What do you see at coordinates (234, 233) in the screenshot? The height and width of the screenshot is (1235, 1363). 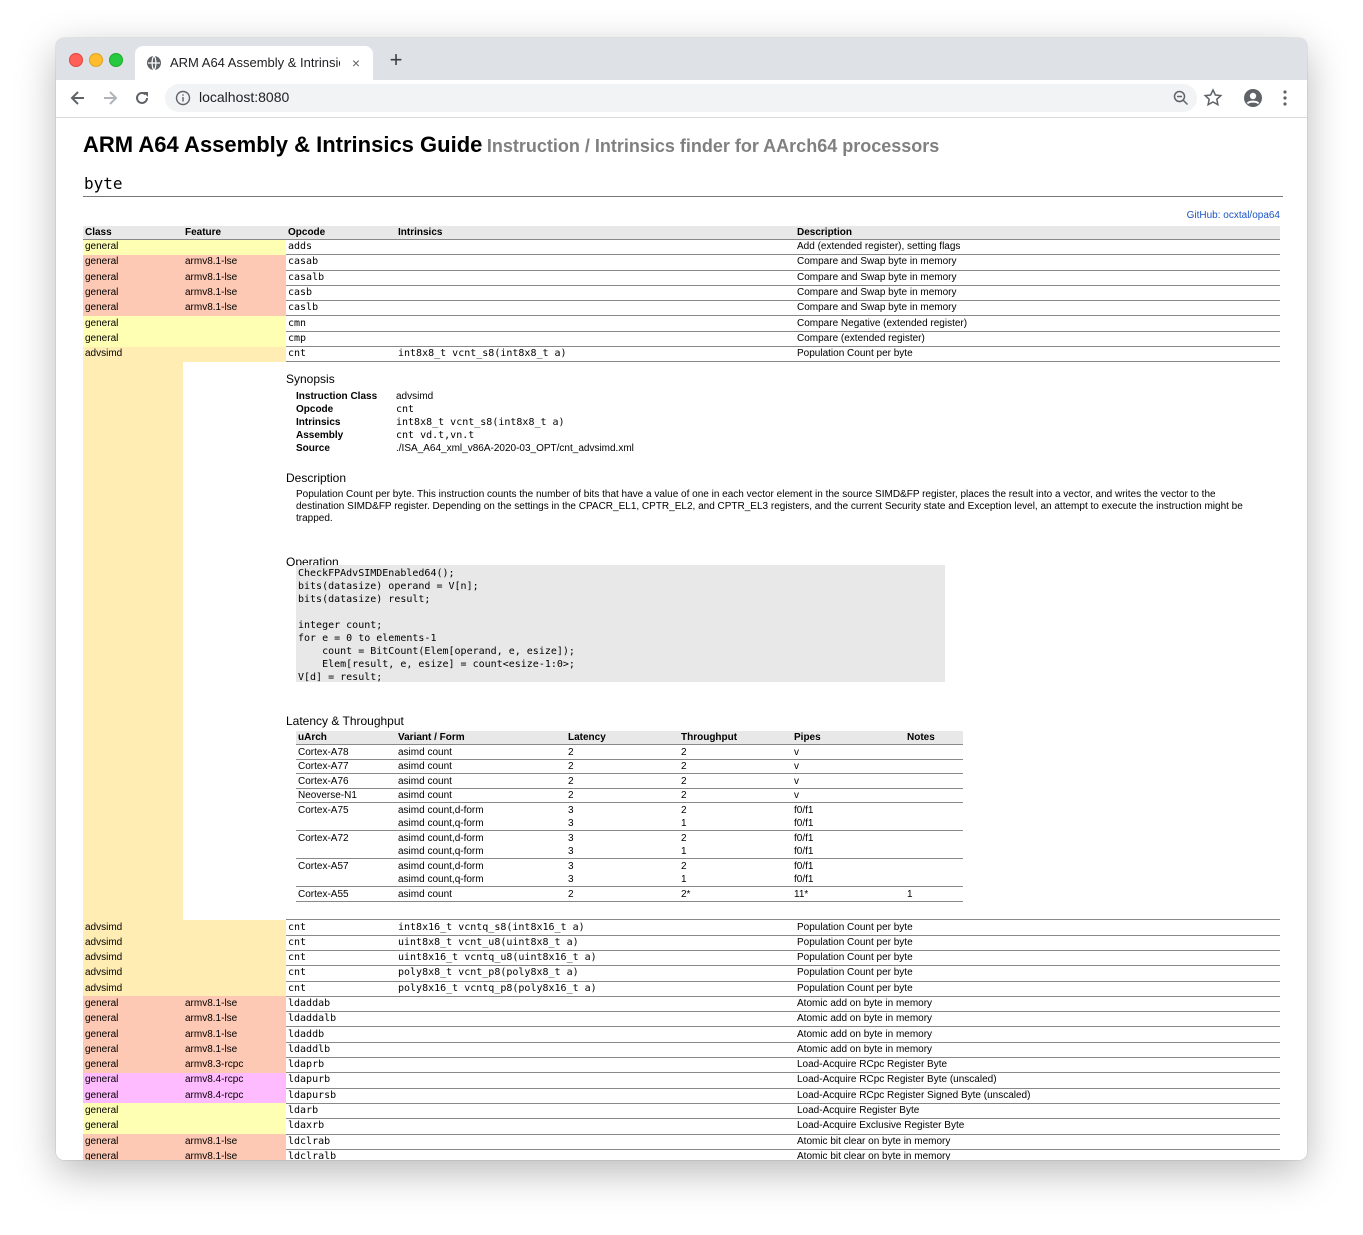 I see `column-header-feature: Feature` at bounding box center [234, 233].